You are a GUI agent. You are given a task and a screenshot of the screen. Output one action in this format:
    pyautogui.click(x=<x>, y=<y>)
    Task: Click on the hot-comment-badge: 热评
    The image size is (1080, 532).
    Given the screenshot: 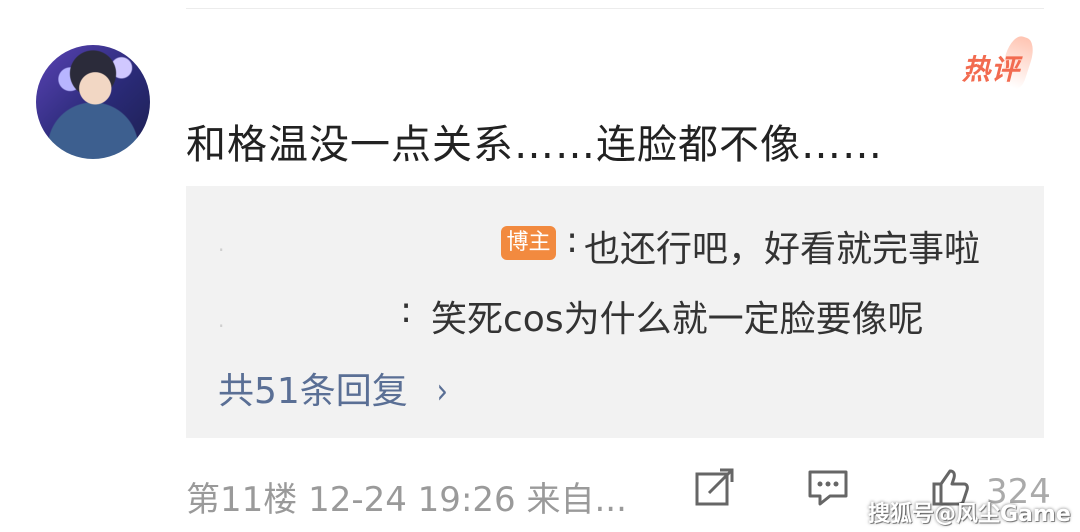 What is the action you would take?
    pyautogui.click(x=1000, y=62)
    